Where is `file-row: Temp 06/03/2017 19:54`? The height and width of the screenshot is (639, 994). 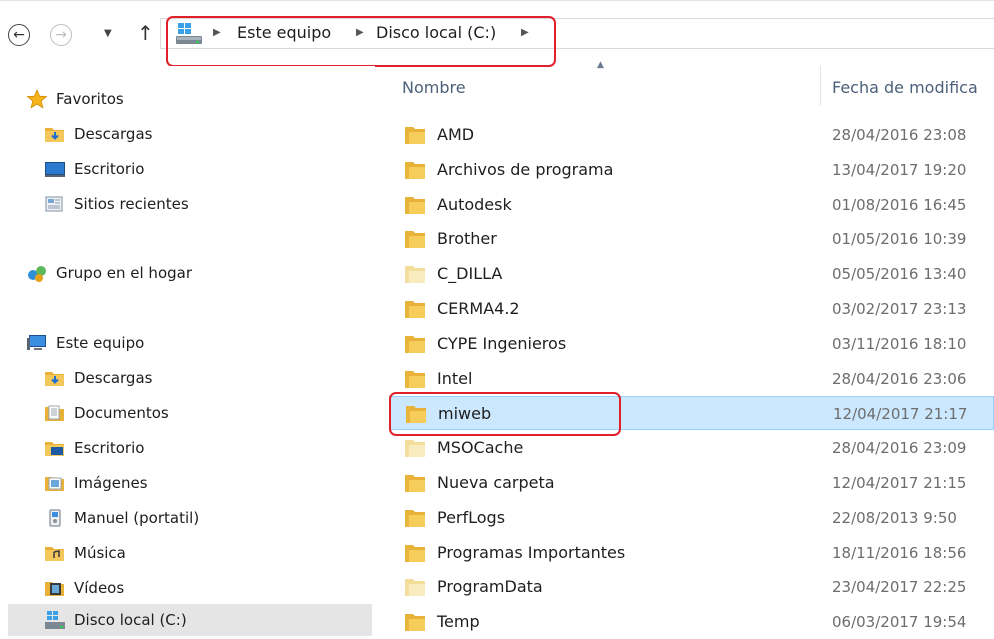
file-row: Temp 06/03/2017 19:54 is located at coordinates (691, 622).